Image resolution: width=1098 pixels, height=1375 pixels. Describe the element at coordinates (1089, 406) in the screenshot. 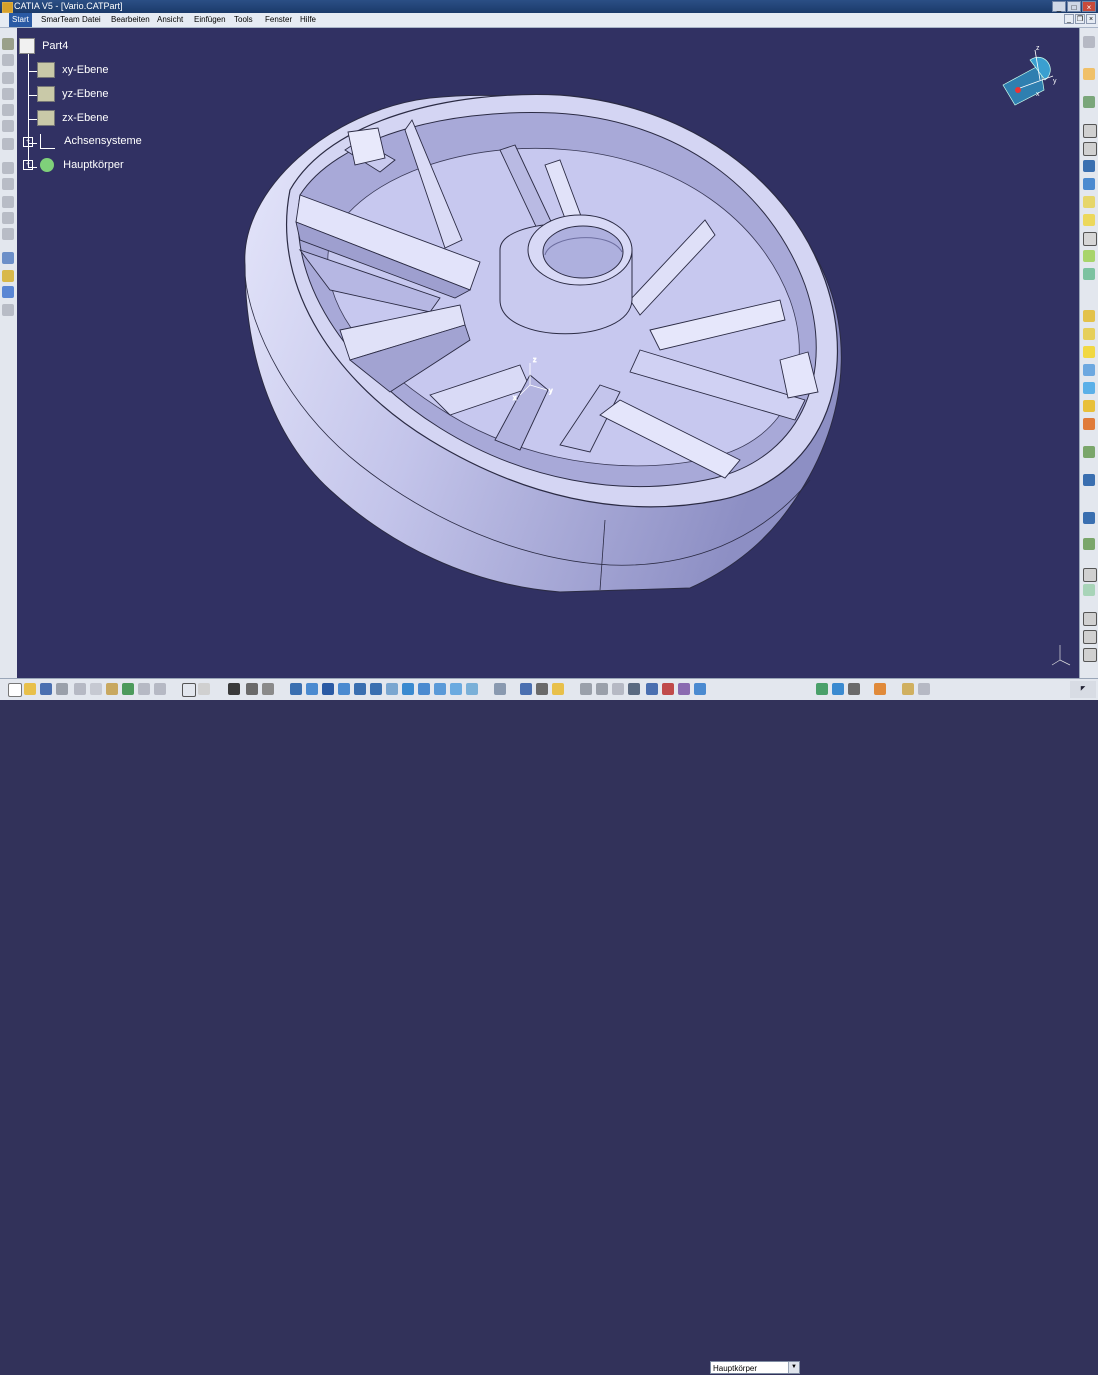

I see `thread-icon` at that location.